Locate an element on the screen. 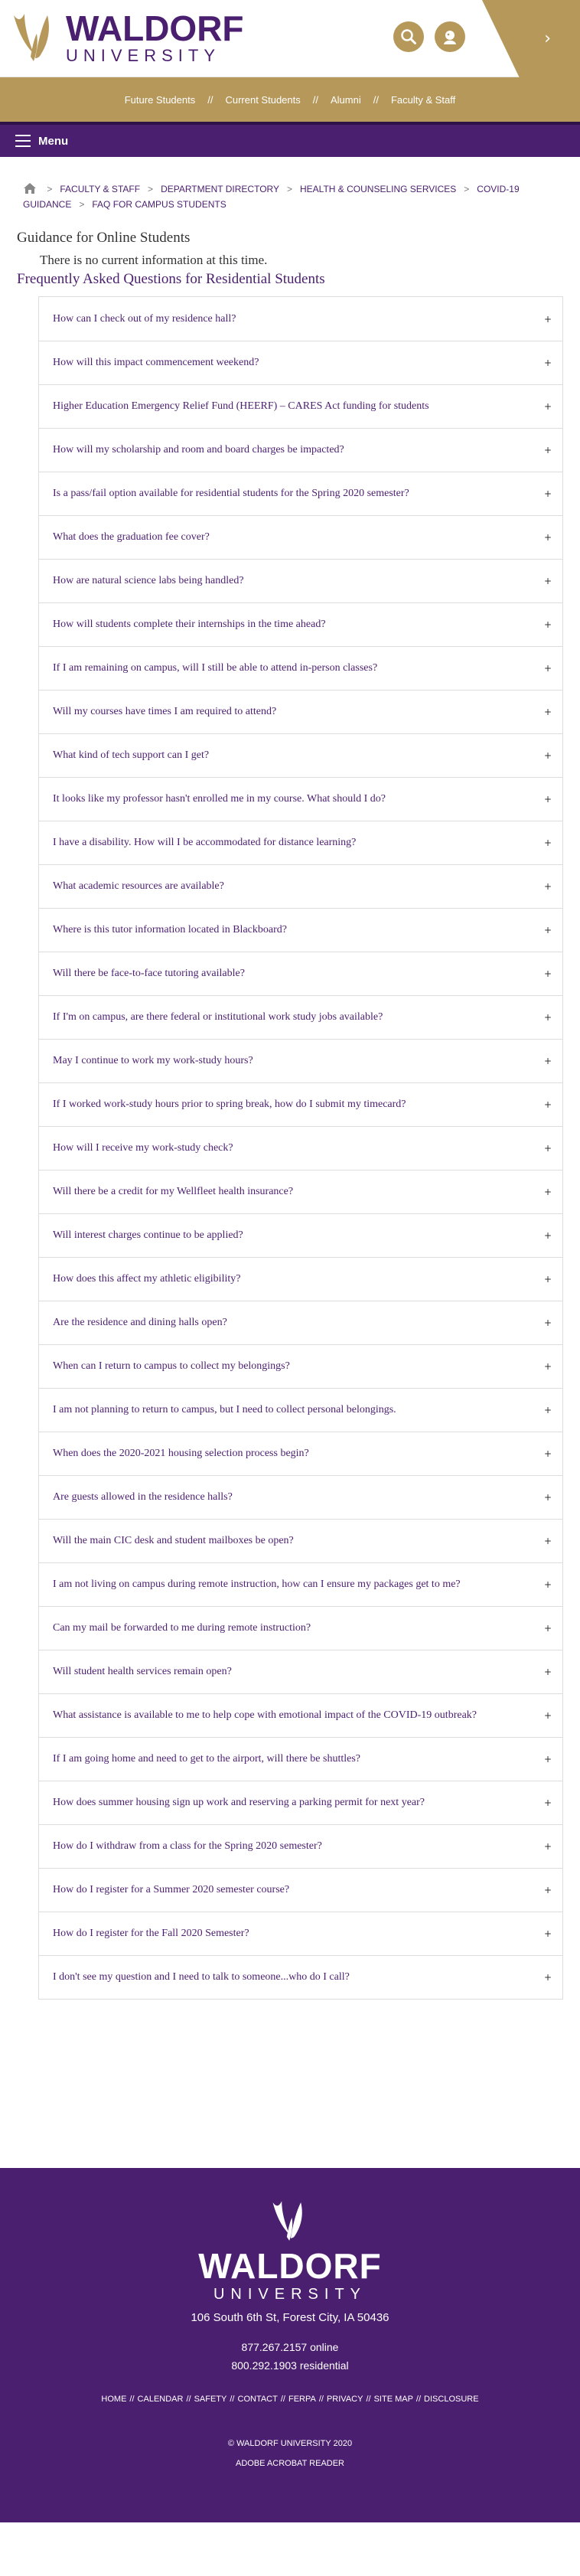  audience-nav-link: Alumni is located at coordinates (346, 100).